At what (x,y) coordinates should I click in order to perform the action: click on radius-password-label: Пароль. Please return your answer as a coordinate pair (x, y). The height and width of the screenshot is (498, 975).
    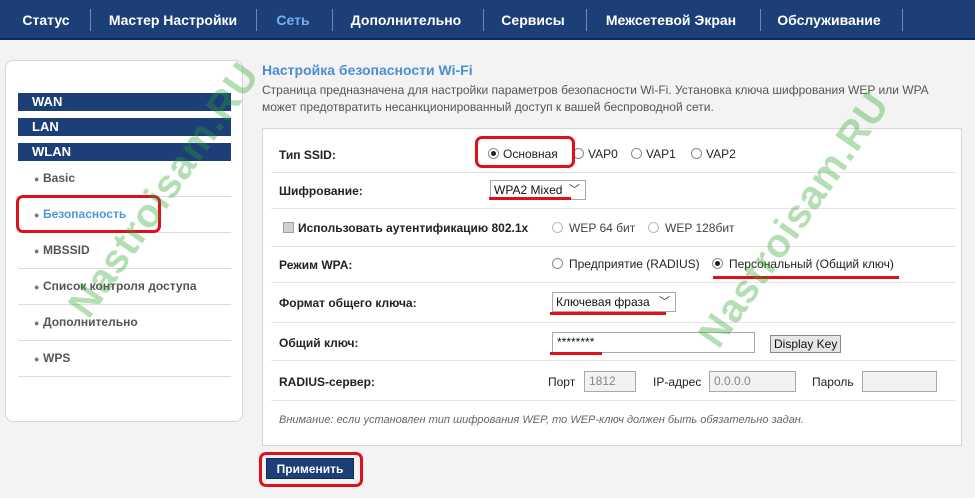
    Looking at the image, I should click on (833, 382).